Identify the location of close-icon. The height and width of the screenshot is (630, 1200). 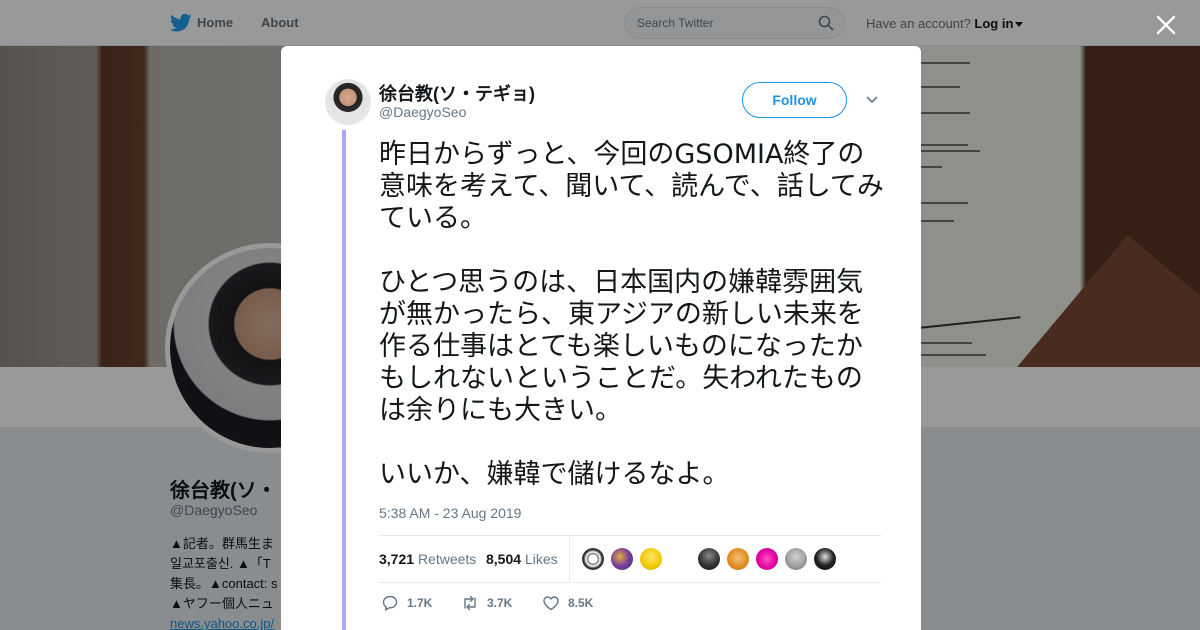
(1166, 25).